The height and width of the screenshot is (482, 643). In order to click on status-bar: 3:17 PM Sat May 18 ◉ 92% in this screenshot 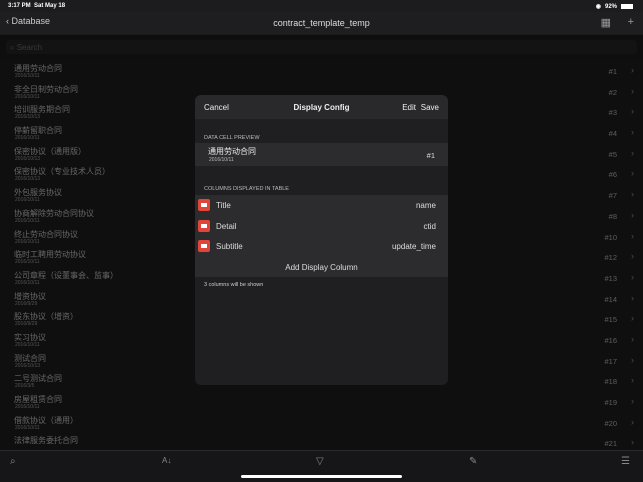, I will do `click(321, 6)`.